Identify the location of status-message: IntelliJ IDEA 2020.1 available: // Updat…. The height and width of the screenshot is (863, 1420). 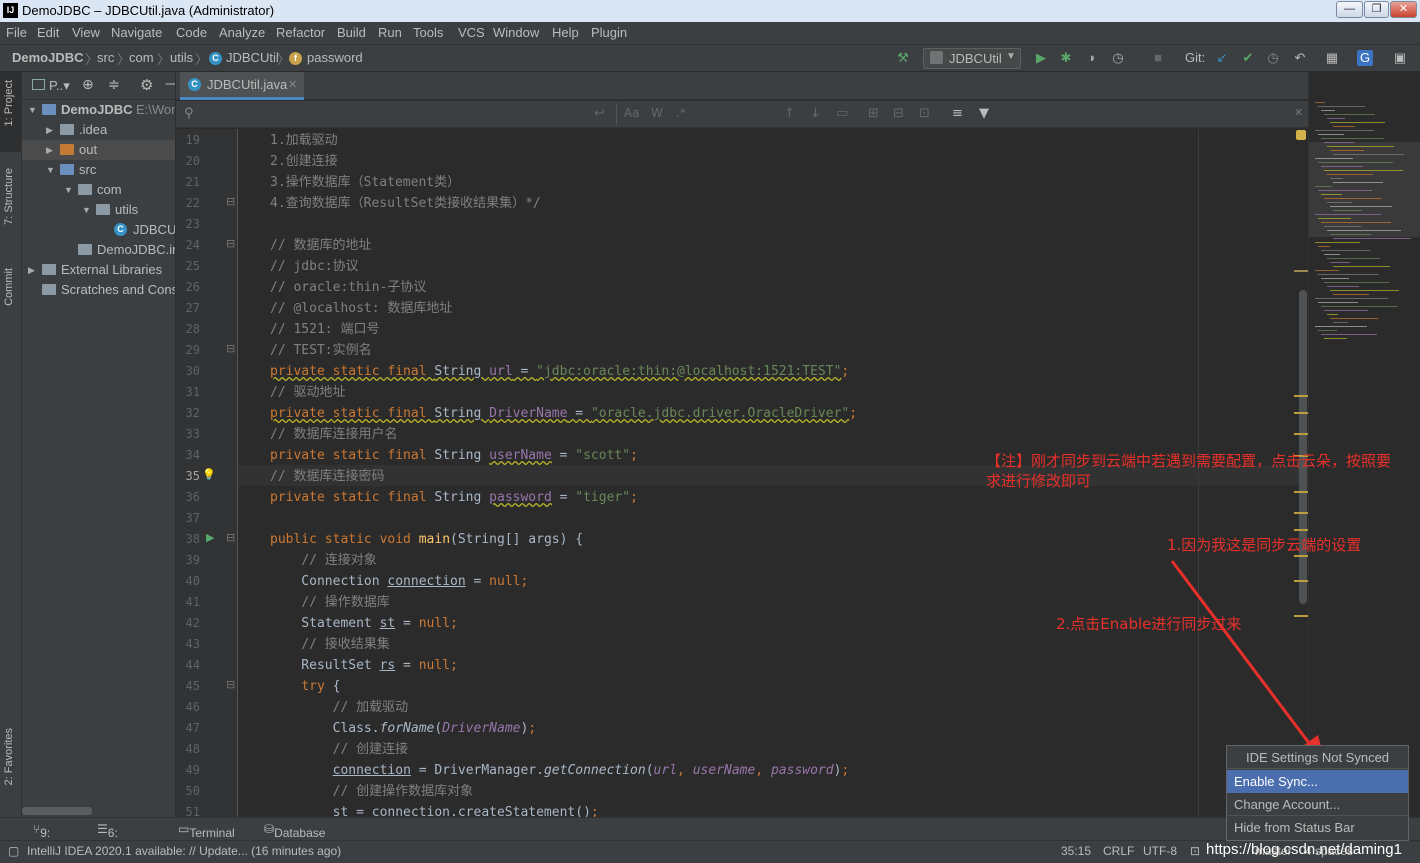
(184, 851).